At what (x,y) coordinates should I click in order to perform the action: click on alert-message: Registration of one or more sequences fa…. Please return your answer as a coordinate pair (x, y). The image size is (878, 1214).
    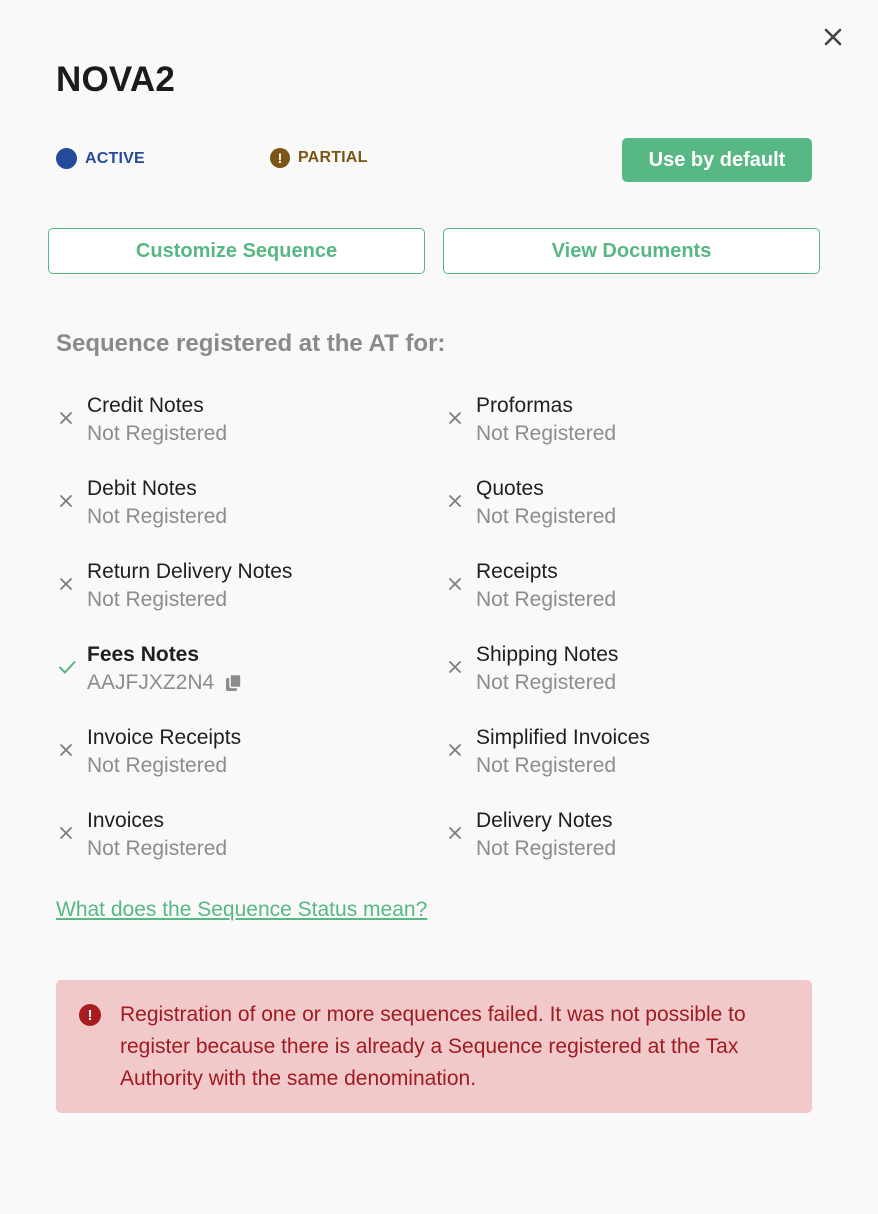
    Looking at the image, I should click on (433, 1046).